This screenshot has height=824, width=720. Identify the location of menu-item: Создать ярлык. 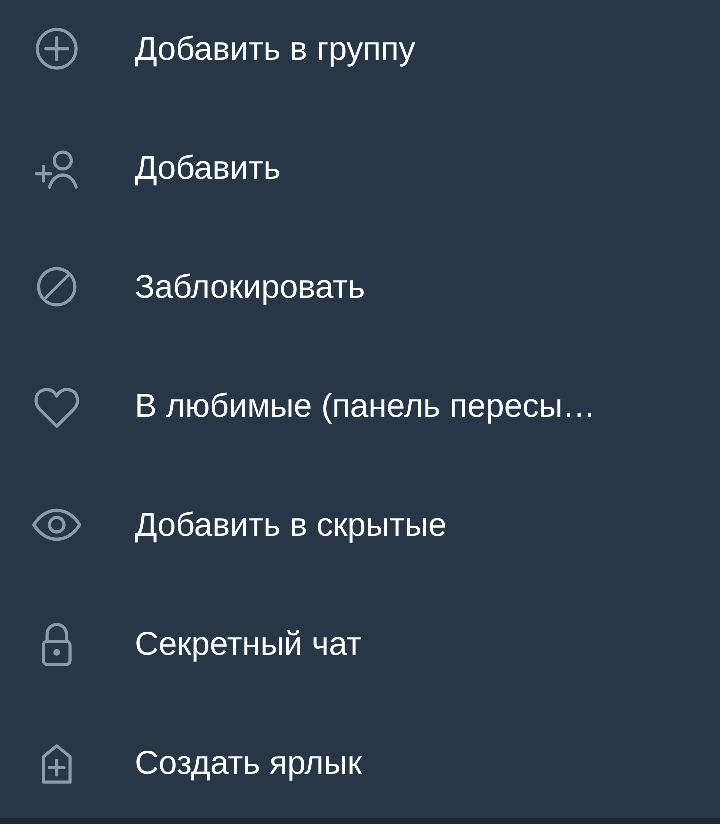
(360, 760).